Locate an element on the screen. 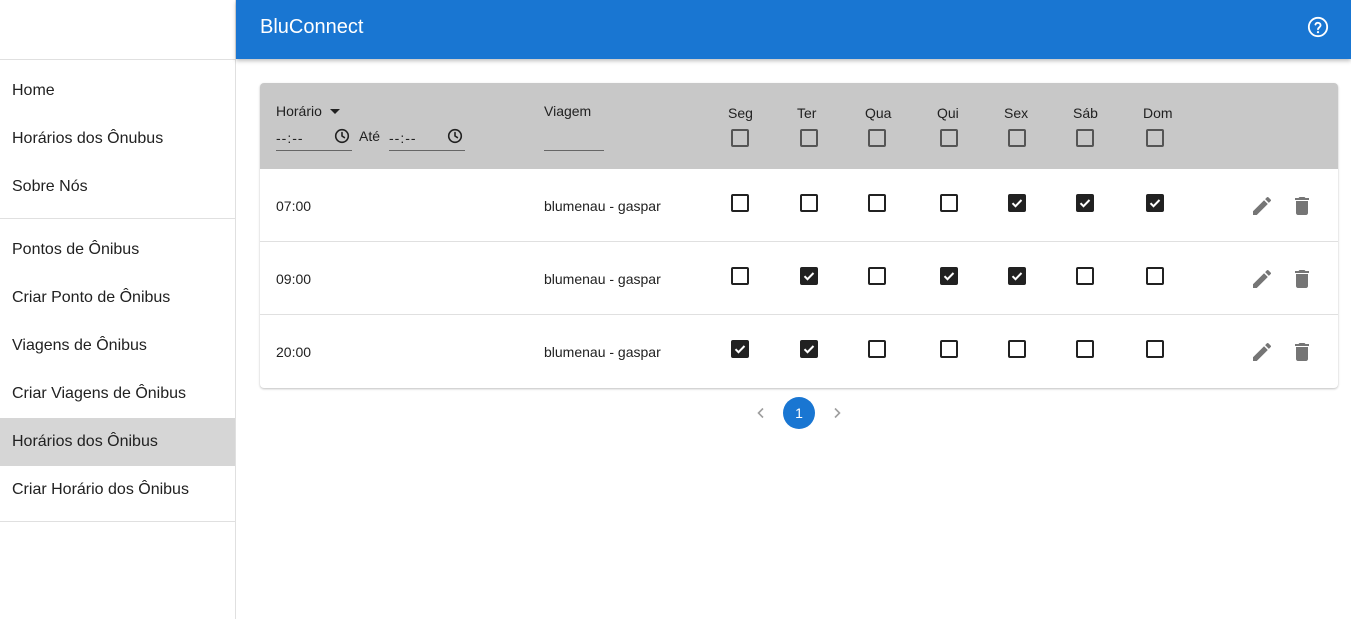 The width and height of the screenshot is (1351, 619). nav-item-sobre-nos: Sobre Nós is located at coordinates (117, 187).